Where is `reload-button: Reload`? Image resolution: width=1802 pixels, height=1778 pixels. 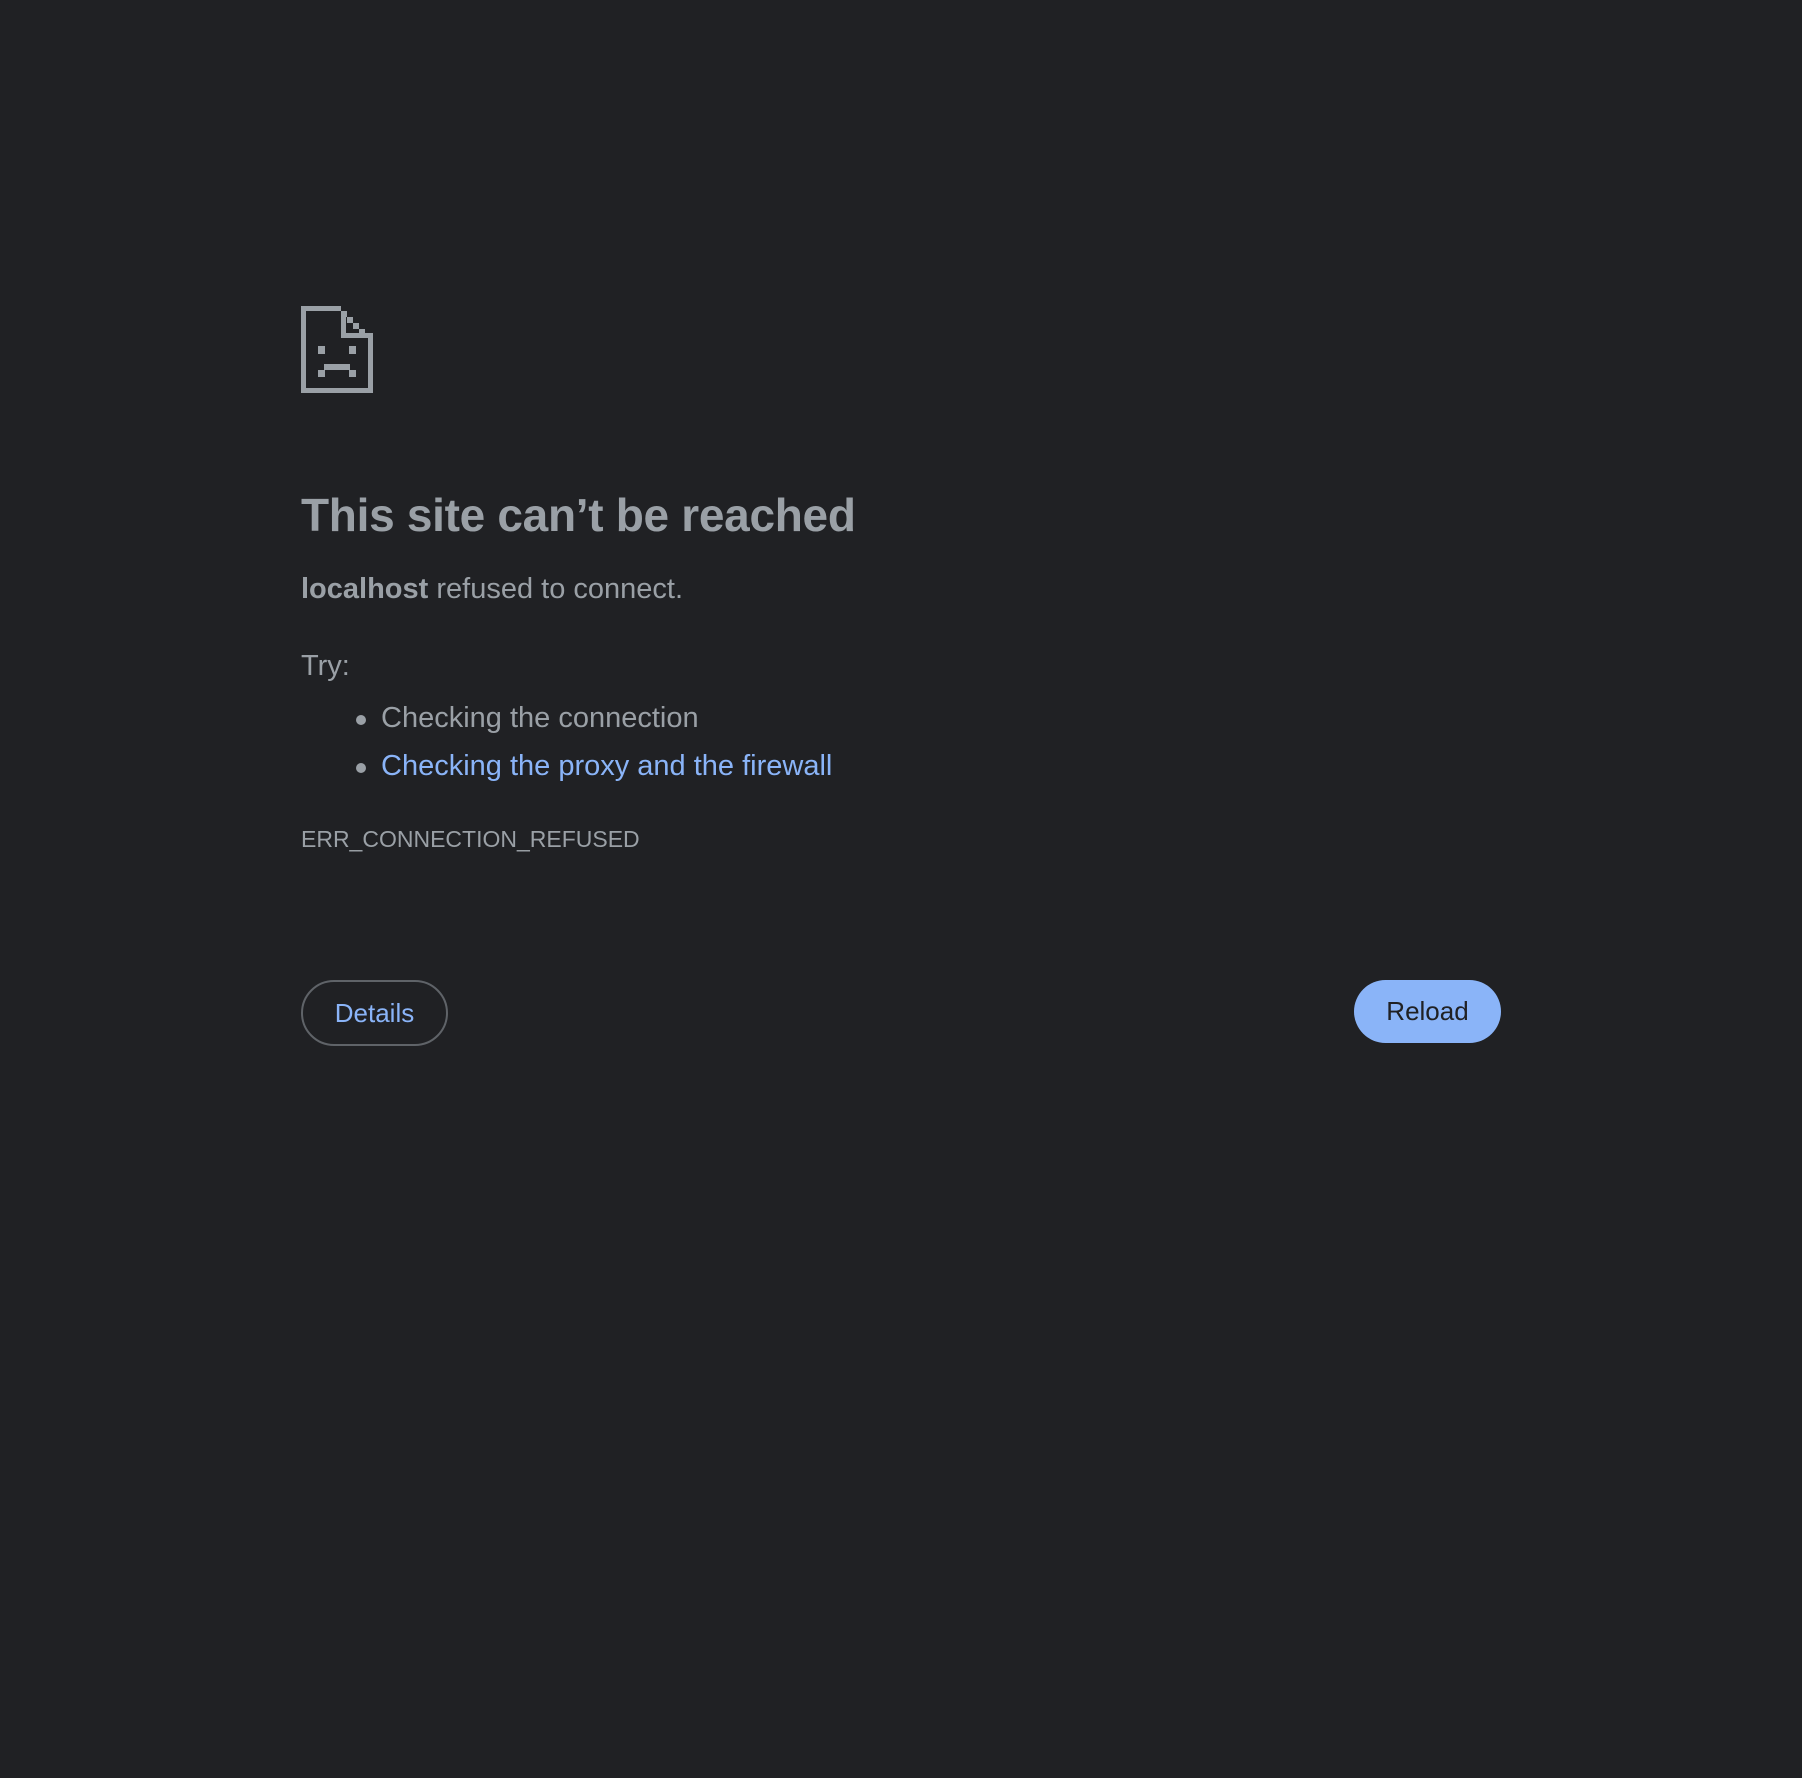
reload-button: Reload is located at coordinates (1427, 1011).